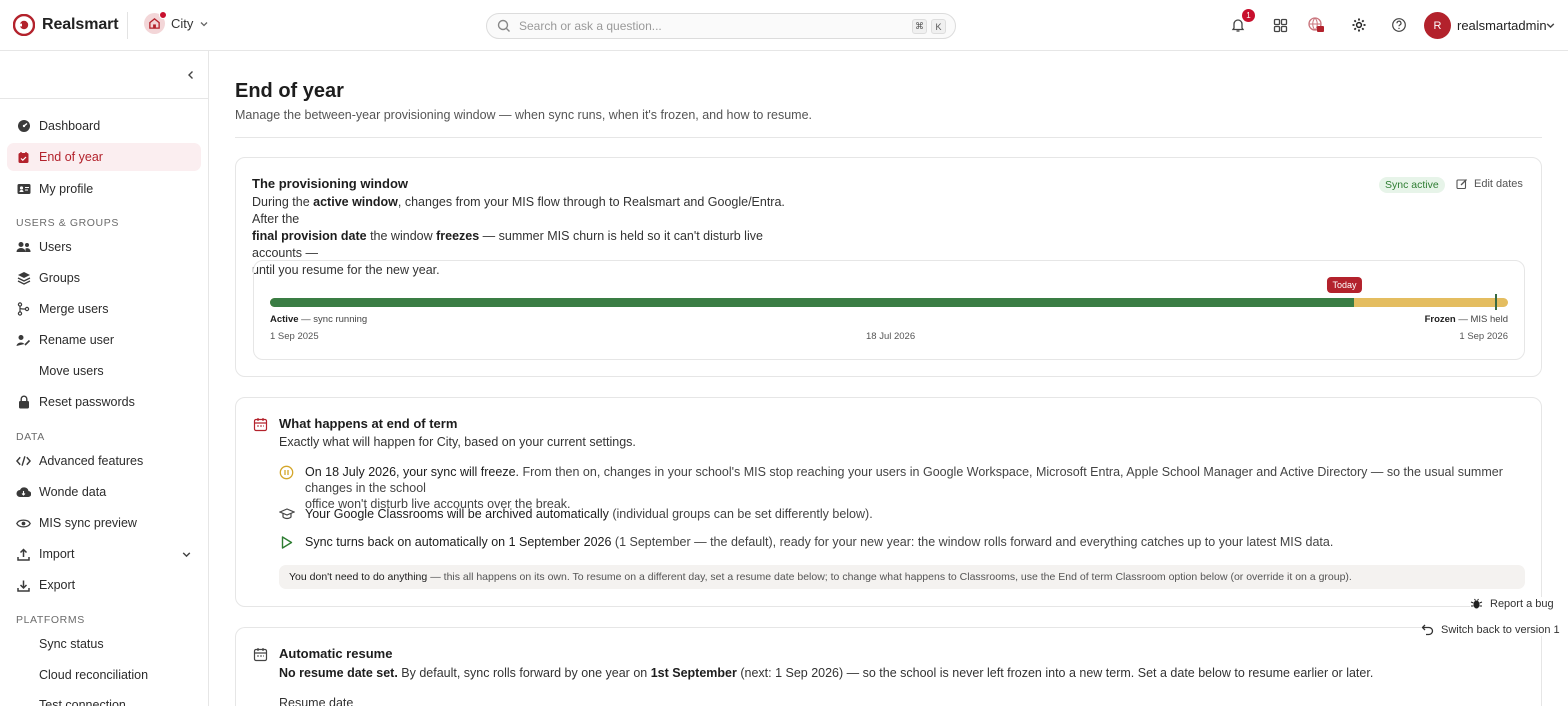  What do you see at coordinates (23, 340) in the screenshot?
I see `user-edit-icon` at bounding box center [23, 340].